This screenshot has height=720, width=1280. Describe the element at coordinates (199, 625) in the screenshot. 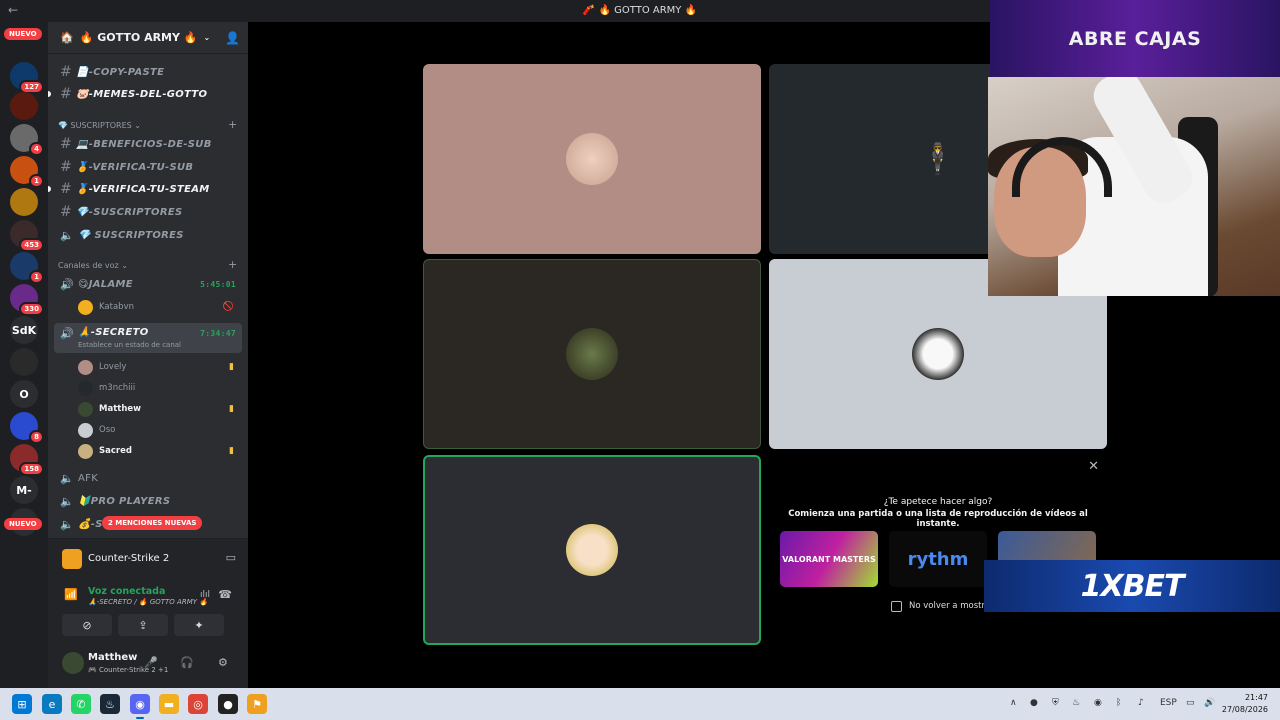

I see `activities-button: ✦` at that location.